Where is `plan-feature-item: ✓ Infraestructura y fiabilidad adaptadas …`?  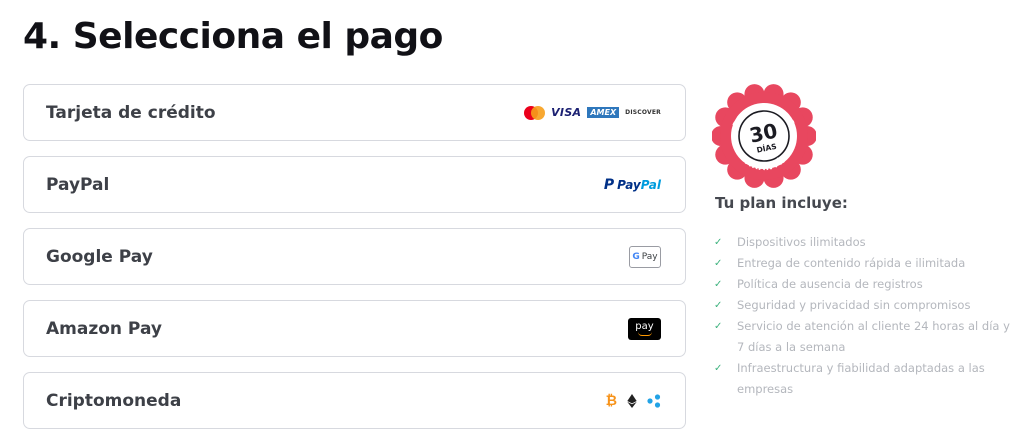 plan-feature-item: ✓ Infraestructura y fiabilidad adaptadas … is located at coordinates (864, 379).